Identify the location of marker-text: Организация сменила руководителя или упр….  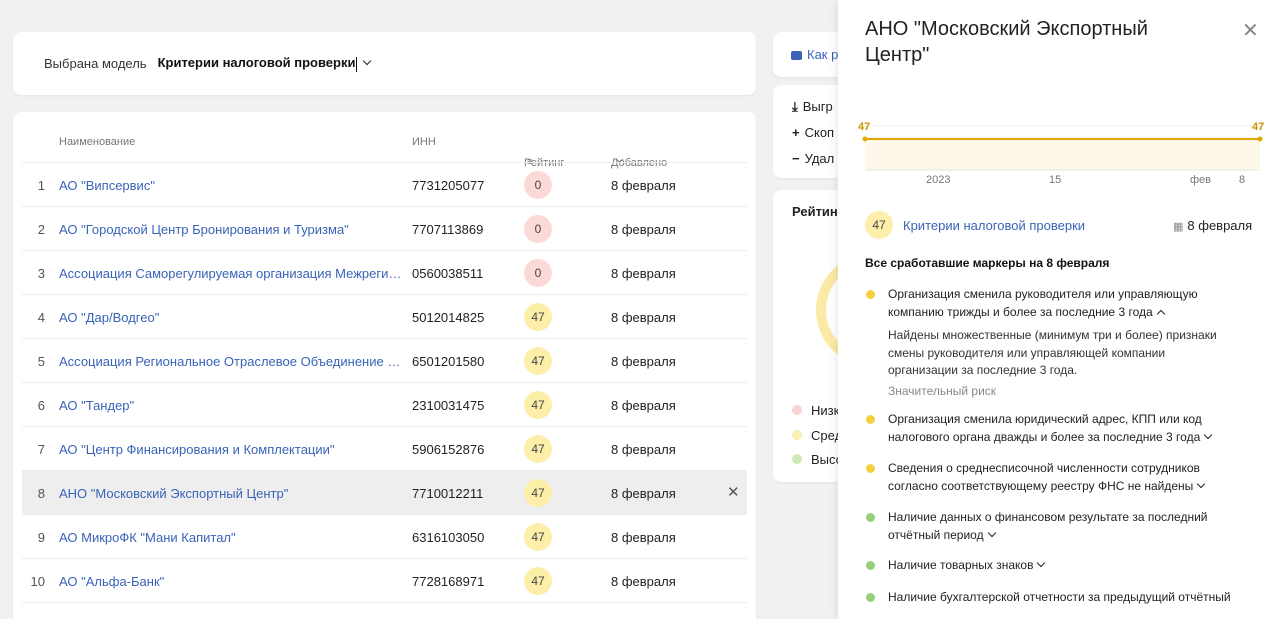
(1043, 303).